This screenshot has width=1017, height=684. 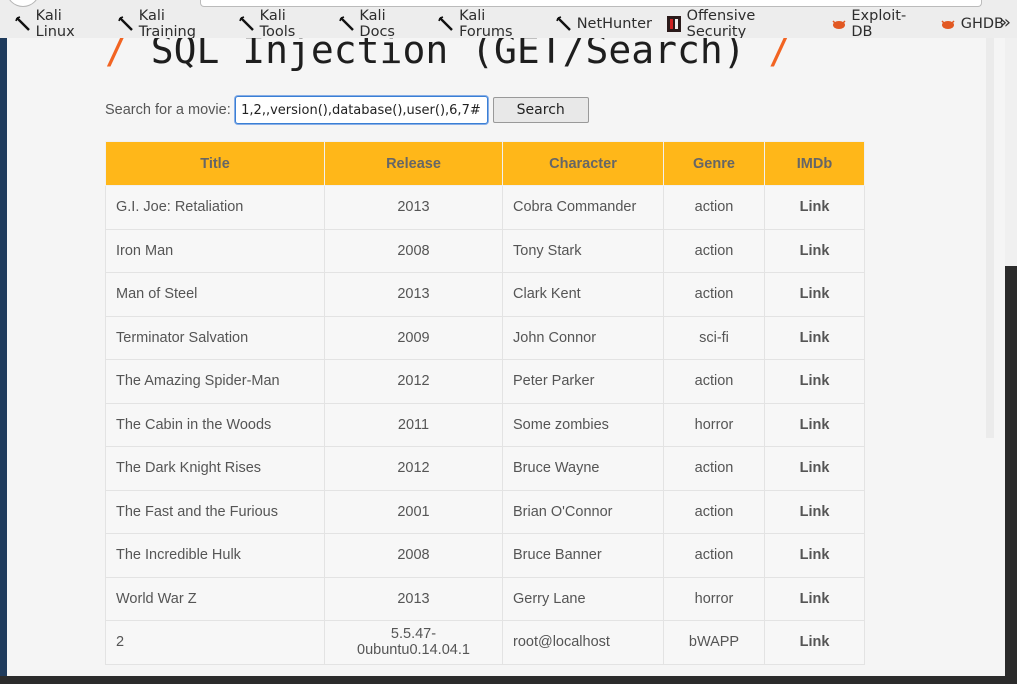 What do you see at coordinates (413, 381) in the screenshot?
I see `table-cell: 2012` at bounding box center [413, 381].